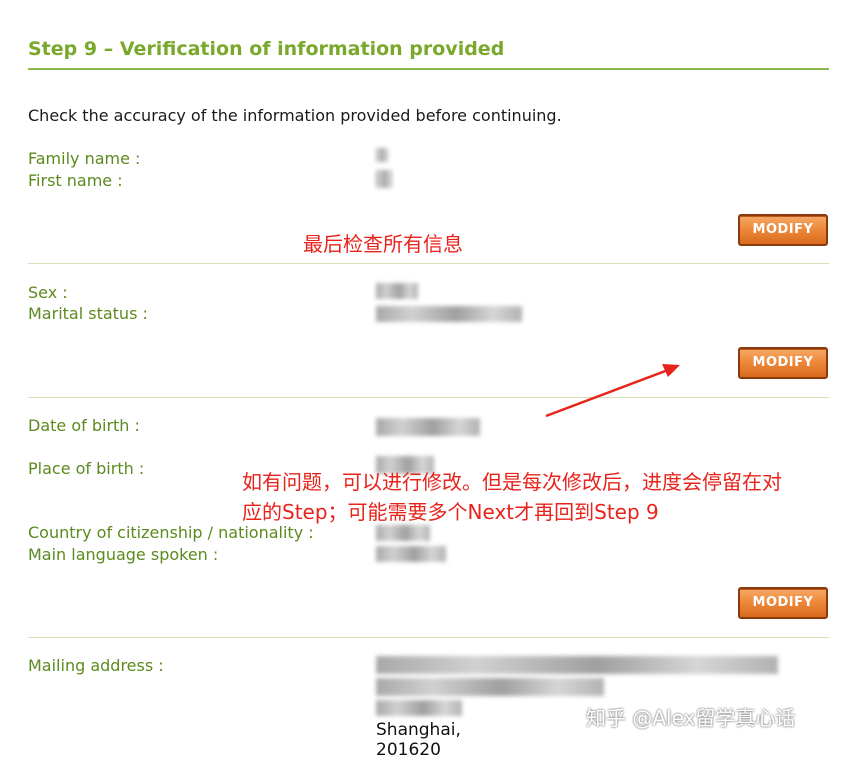  I want to click on sex-label: Sex :, so click(48, 292).